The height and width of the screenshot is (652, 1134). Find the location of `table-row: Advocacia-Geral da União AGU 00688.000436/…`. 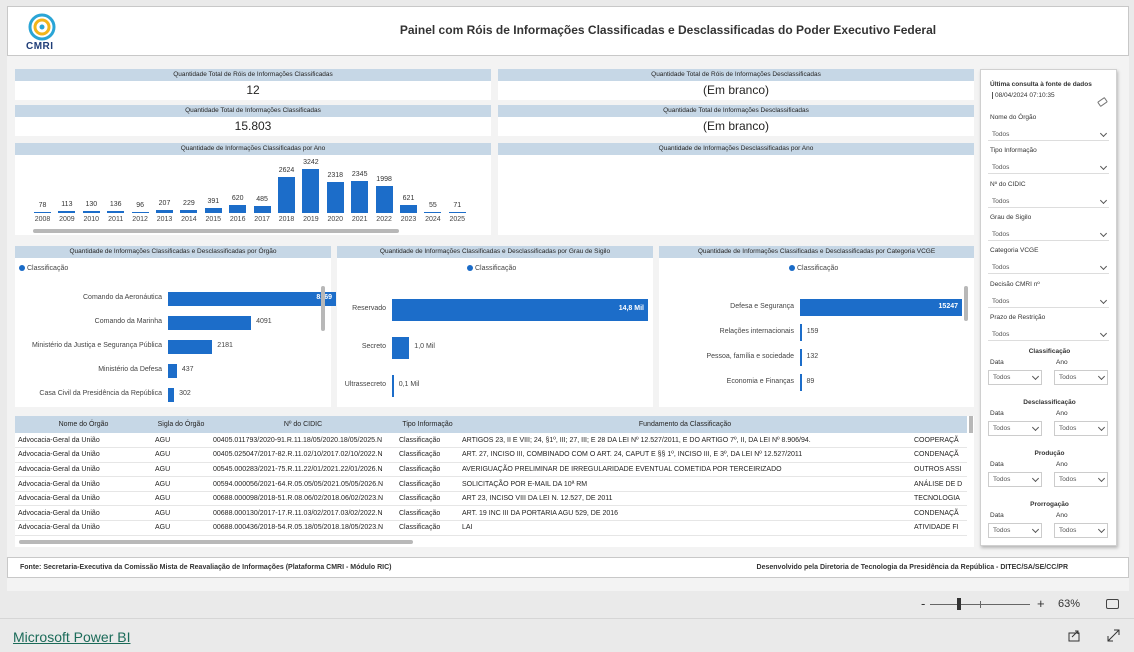

table-row: Advocacia-Geral da União AGU 00688.000436/… is located at coordinates (491, 528).